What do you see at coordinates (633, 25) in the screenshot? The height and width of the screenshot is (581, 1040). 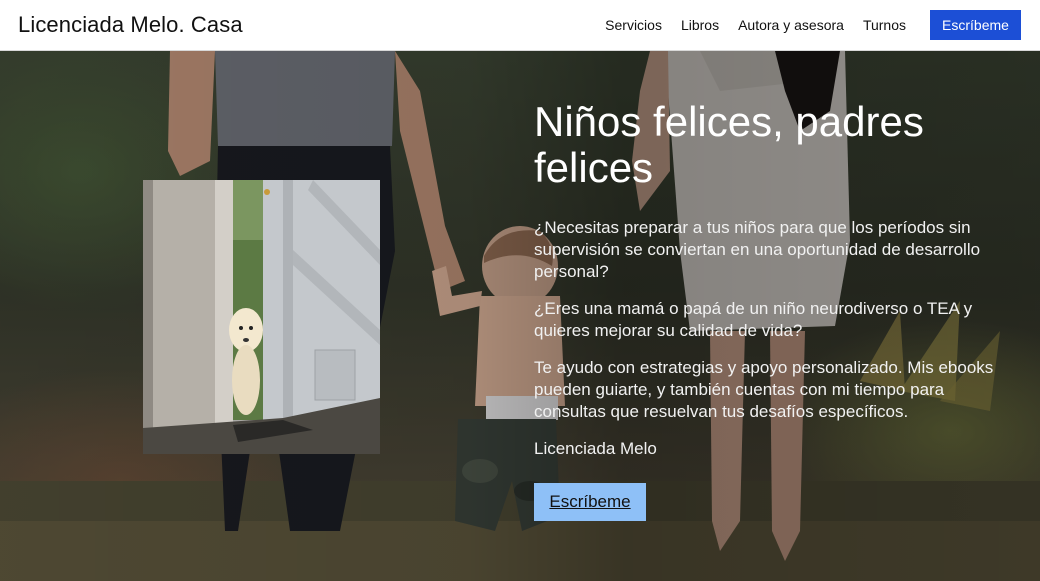 I see `nav-item-servicios: Servicios` at bounding box center [633, 25].